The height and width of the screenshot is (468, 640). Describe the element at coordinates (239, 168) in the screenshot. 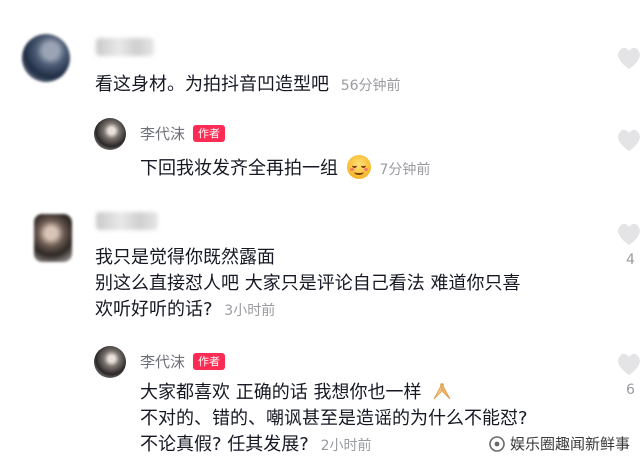

I see `reply-body: 下回我妆发齐全再拍一组` at that location.